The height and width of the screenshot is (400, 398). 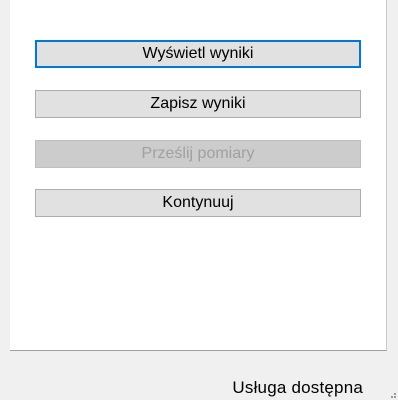 What do you see at coordinates (198, 104) in the screenshot?
I see `save-results-button: Zapisz wyniki` at bounding box center [198, 104].